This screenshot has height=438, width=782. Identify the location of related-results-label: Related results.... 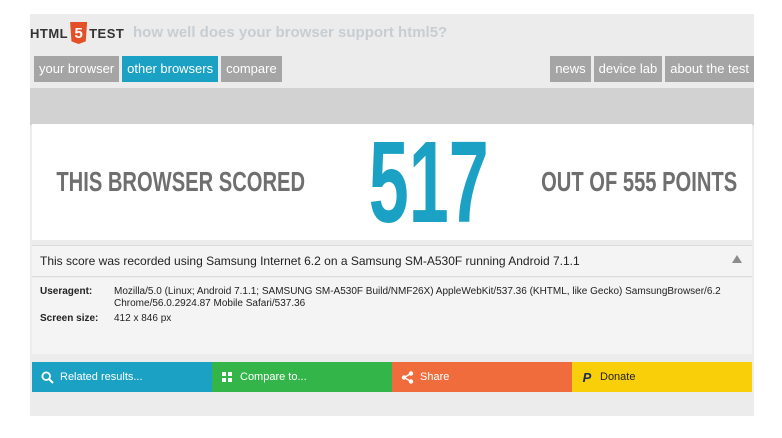
(101, 377).